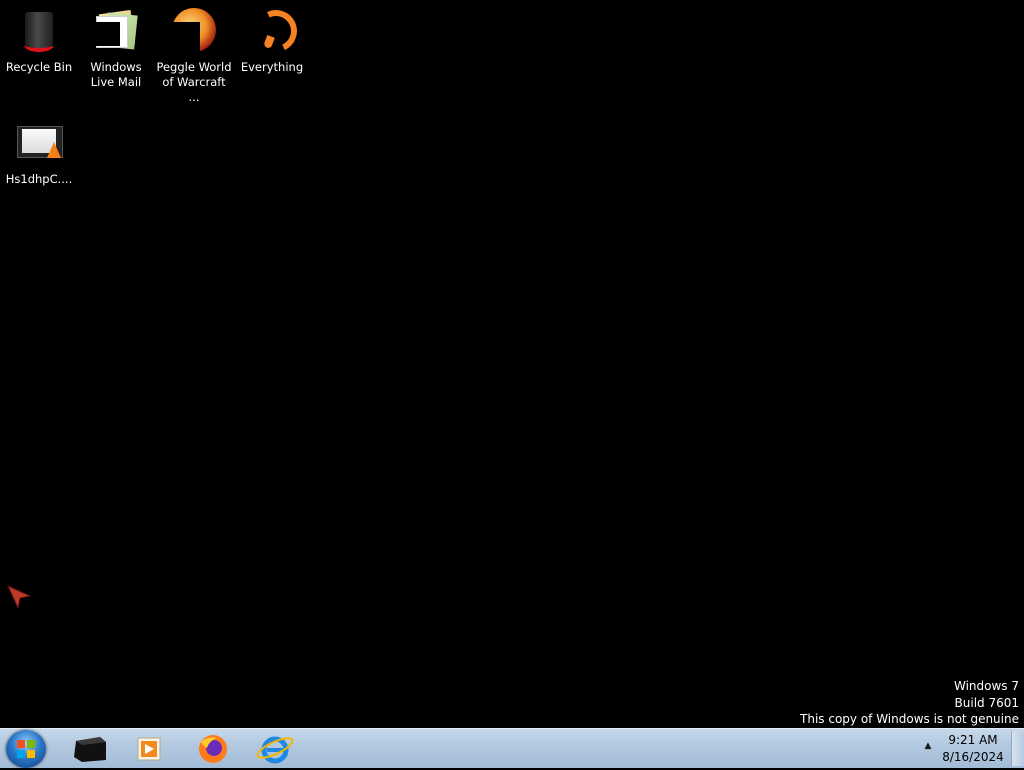 This screenshot has height=770, width=1024. Describe the element at coordinates (116, 74) in the screenshot. I see `desktop-icon-label: Windows Live Mail` at that location.